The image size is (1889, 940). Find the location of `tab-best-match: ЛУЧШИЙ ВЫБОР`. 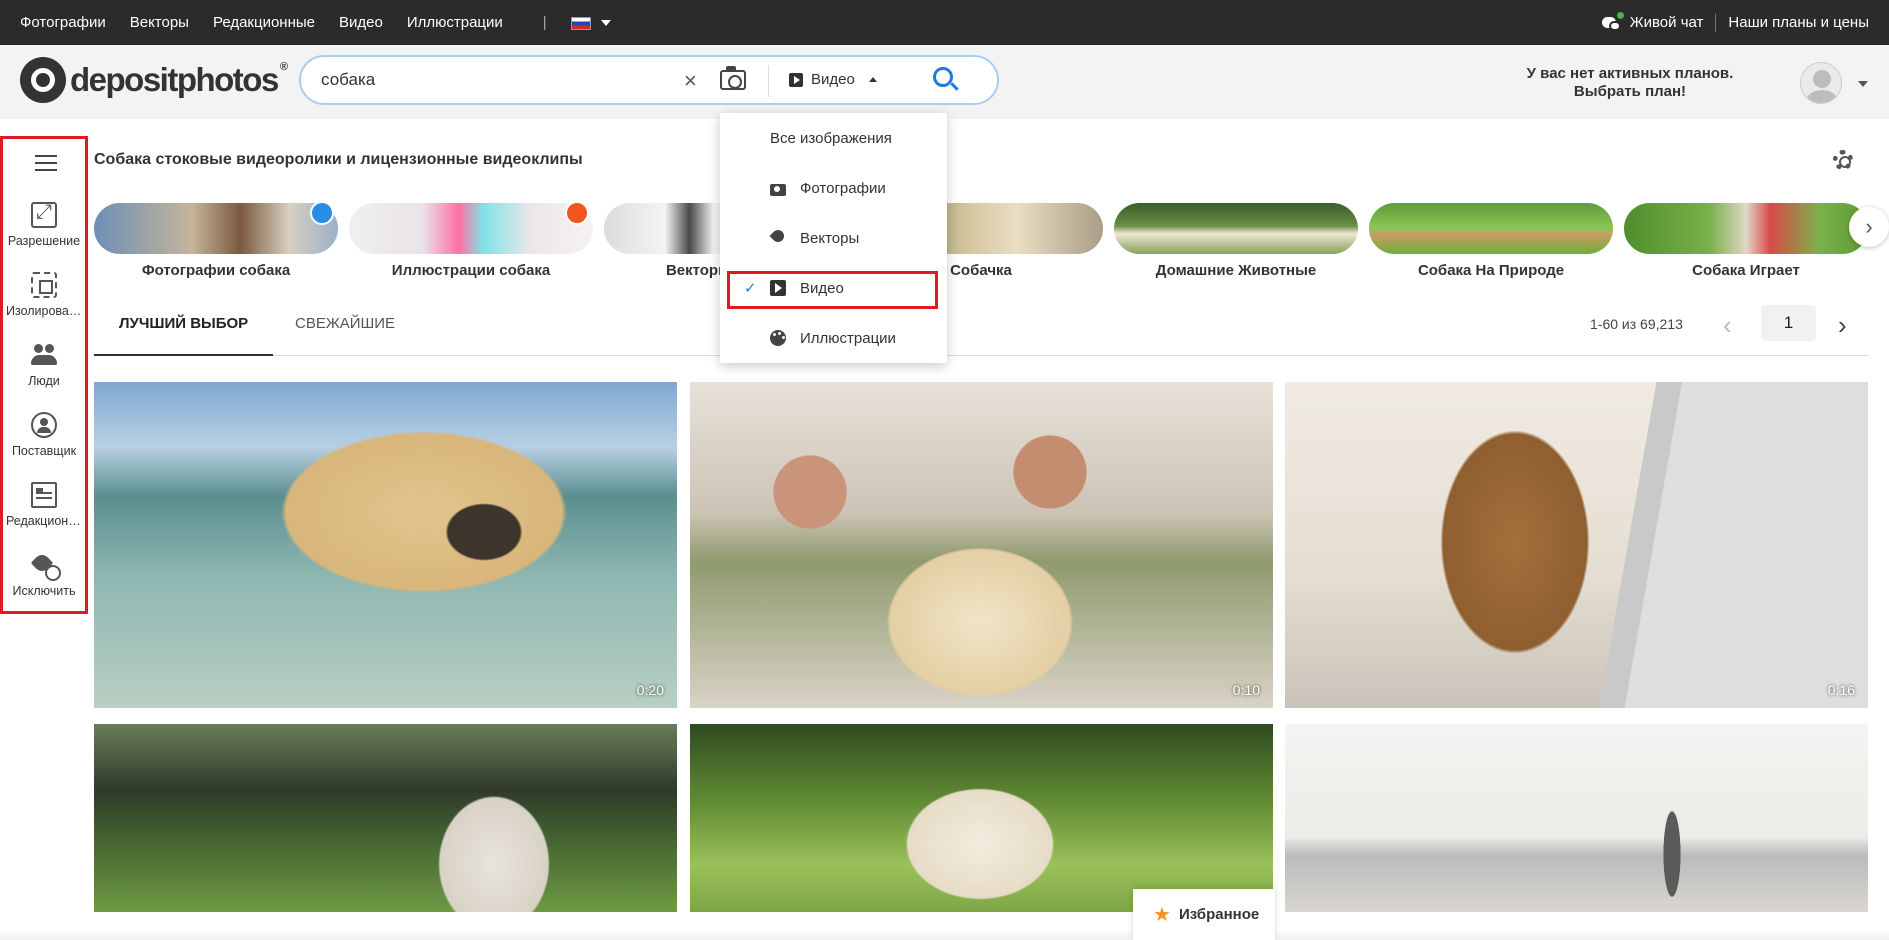

tab-best-match: ЛУЧШИЙ ВЫБОР is located at coordinates (184, 335).